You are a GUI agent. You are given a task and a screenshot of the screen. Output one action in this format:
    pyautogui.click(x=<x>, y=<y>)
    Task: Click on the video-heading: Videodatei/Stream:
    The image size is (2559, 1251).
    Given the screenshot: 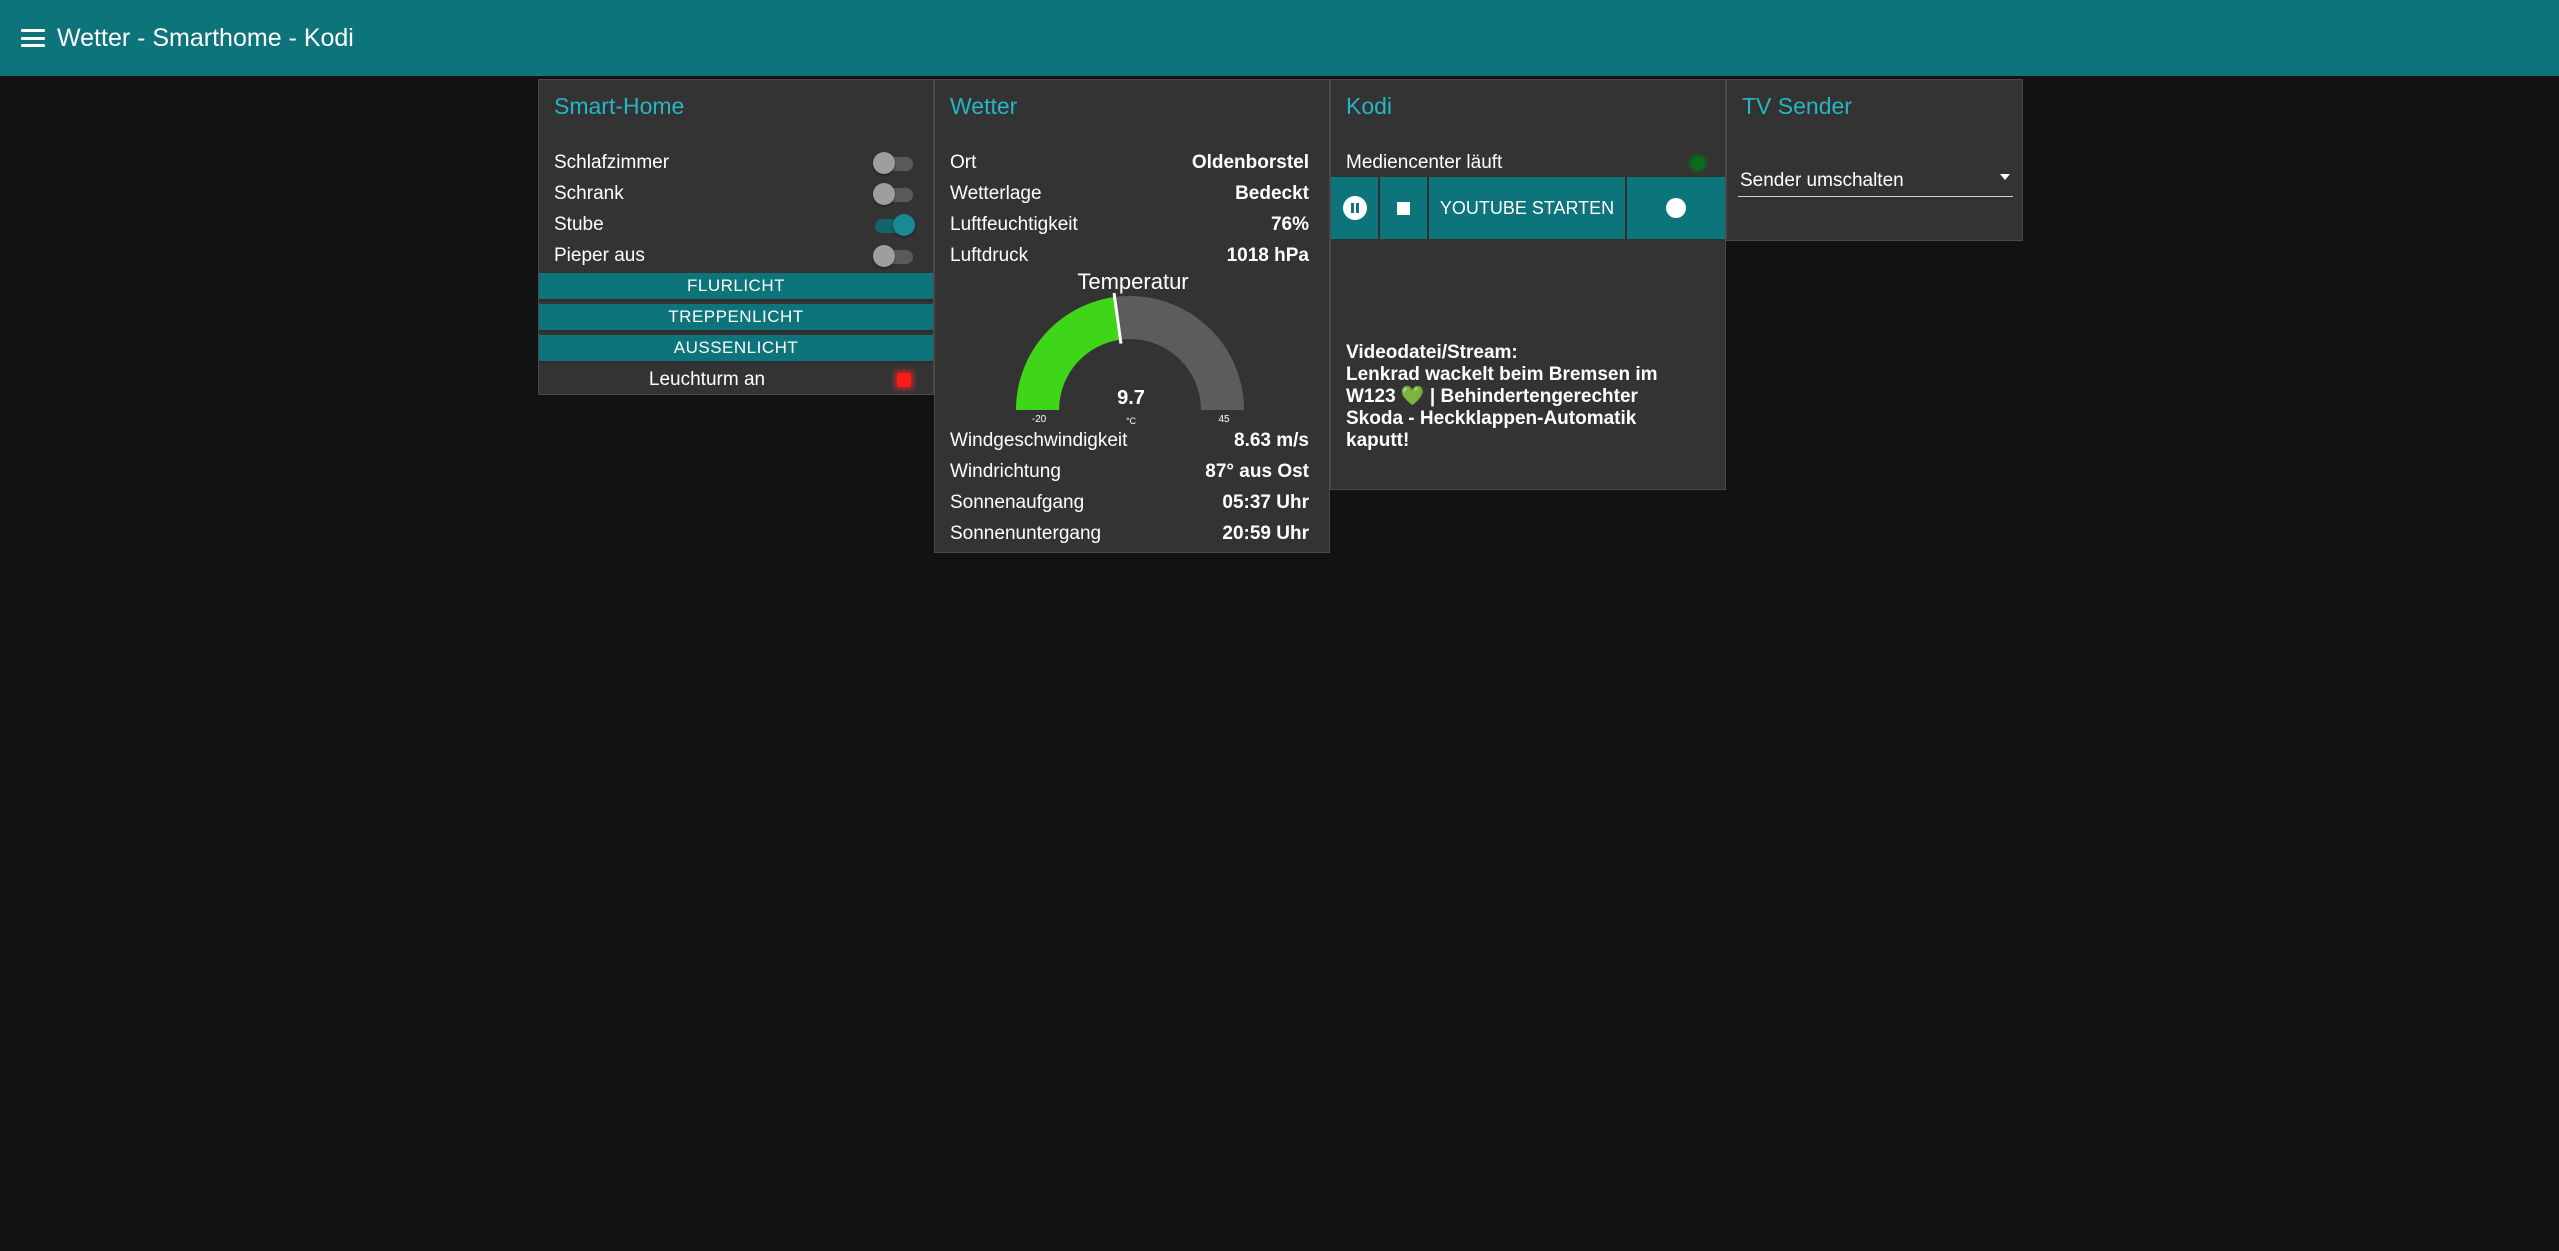 What is the action you would take?
    pyautogui.click(x=1432, y=352)
    